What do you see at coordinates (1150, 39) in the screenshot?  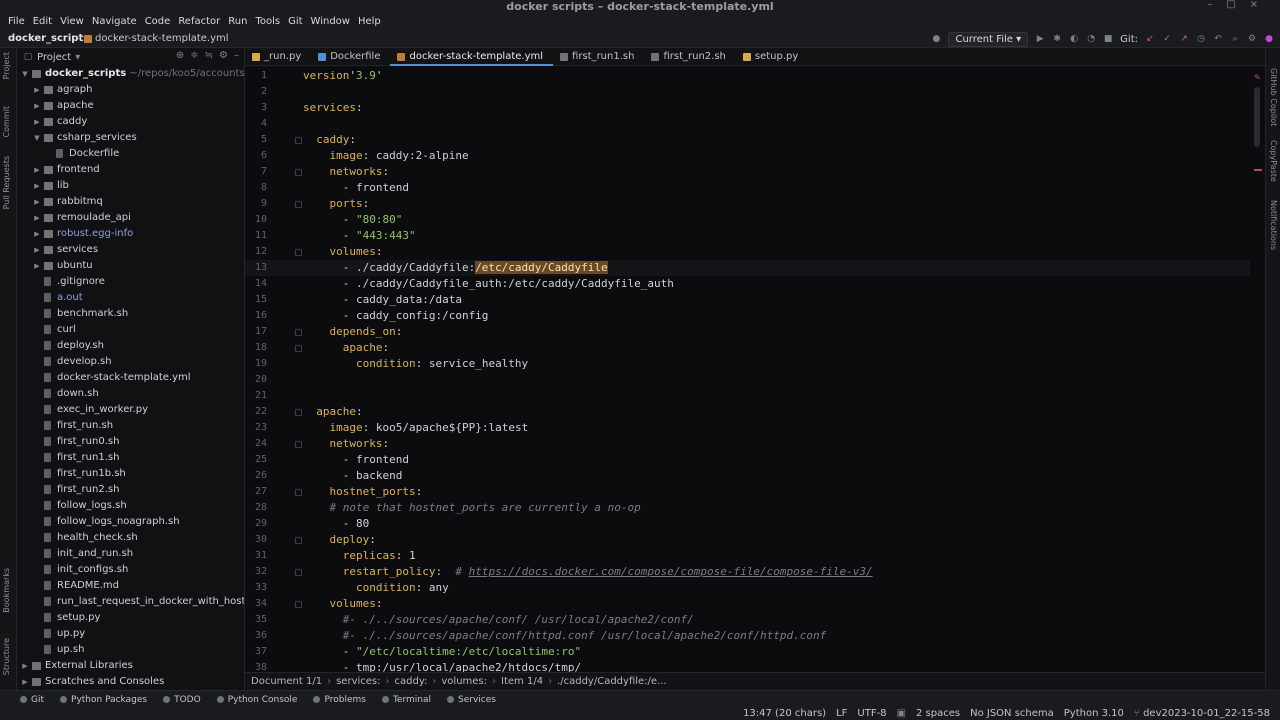 I see `git-update-icon: ↙` at bounding box center [1150, 39].